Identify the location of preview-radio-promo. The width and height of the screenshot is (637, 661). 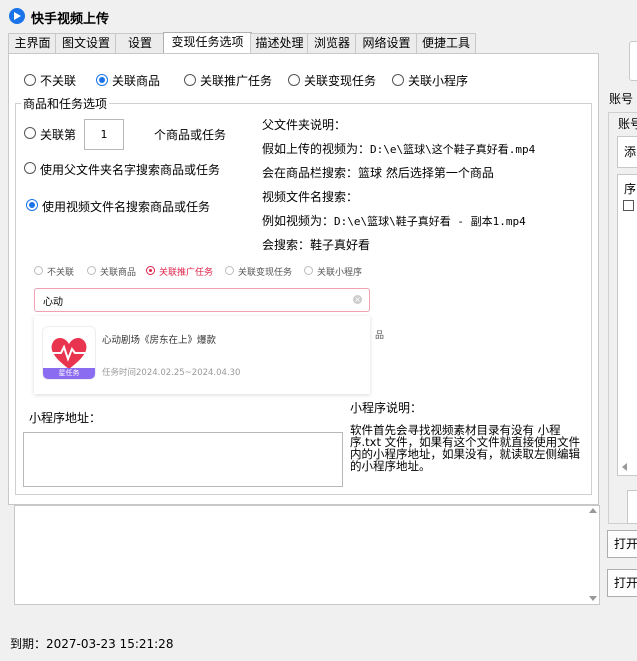
(150, 270).